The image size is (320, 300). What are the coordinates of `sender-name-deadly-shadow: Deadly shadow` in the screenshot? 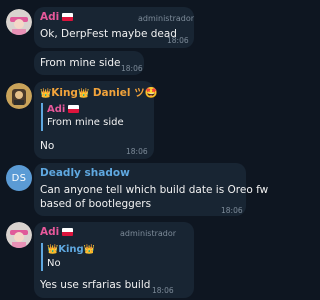 It's located at (85, 173).